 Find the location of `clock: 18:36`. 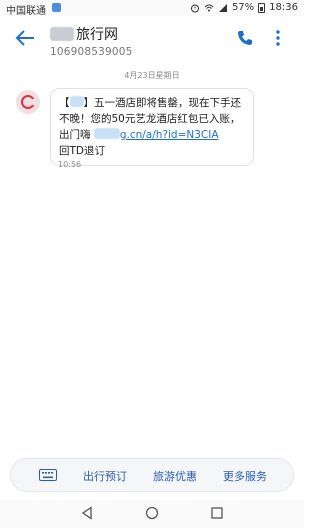

clock: 18:36 is located at coordinates (283, 7).